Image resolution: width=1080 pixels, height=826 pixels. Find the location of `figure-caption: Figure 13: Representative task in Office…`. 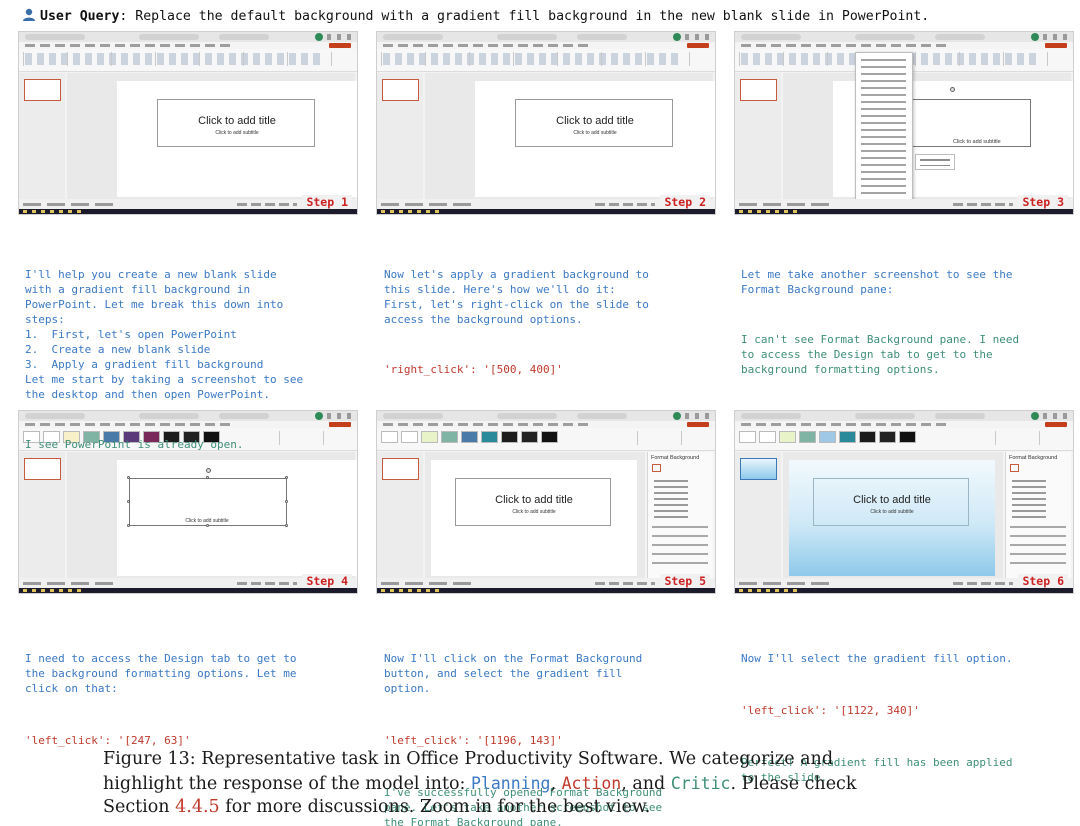

figure-caption: Figure 13: Representative task in Office… is located at coordinates (553, 784).